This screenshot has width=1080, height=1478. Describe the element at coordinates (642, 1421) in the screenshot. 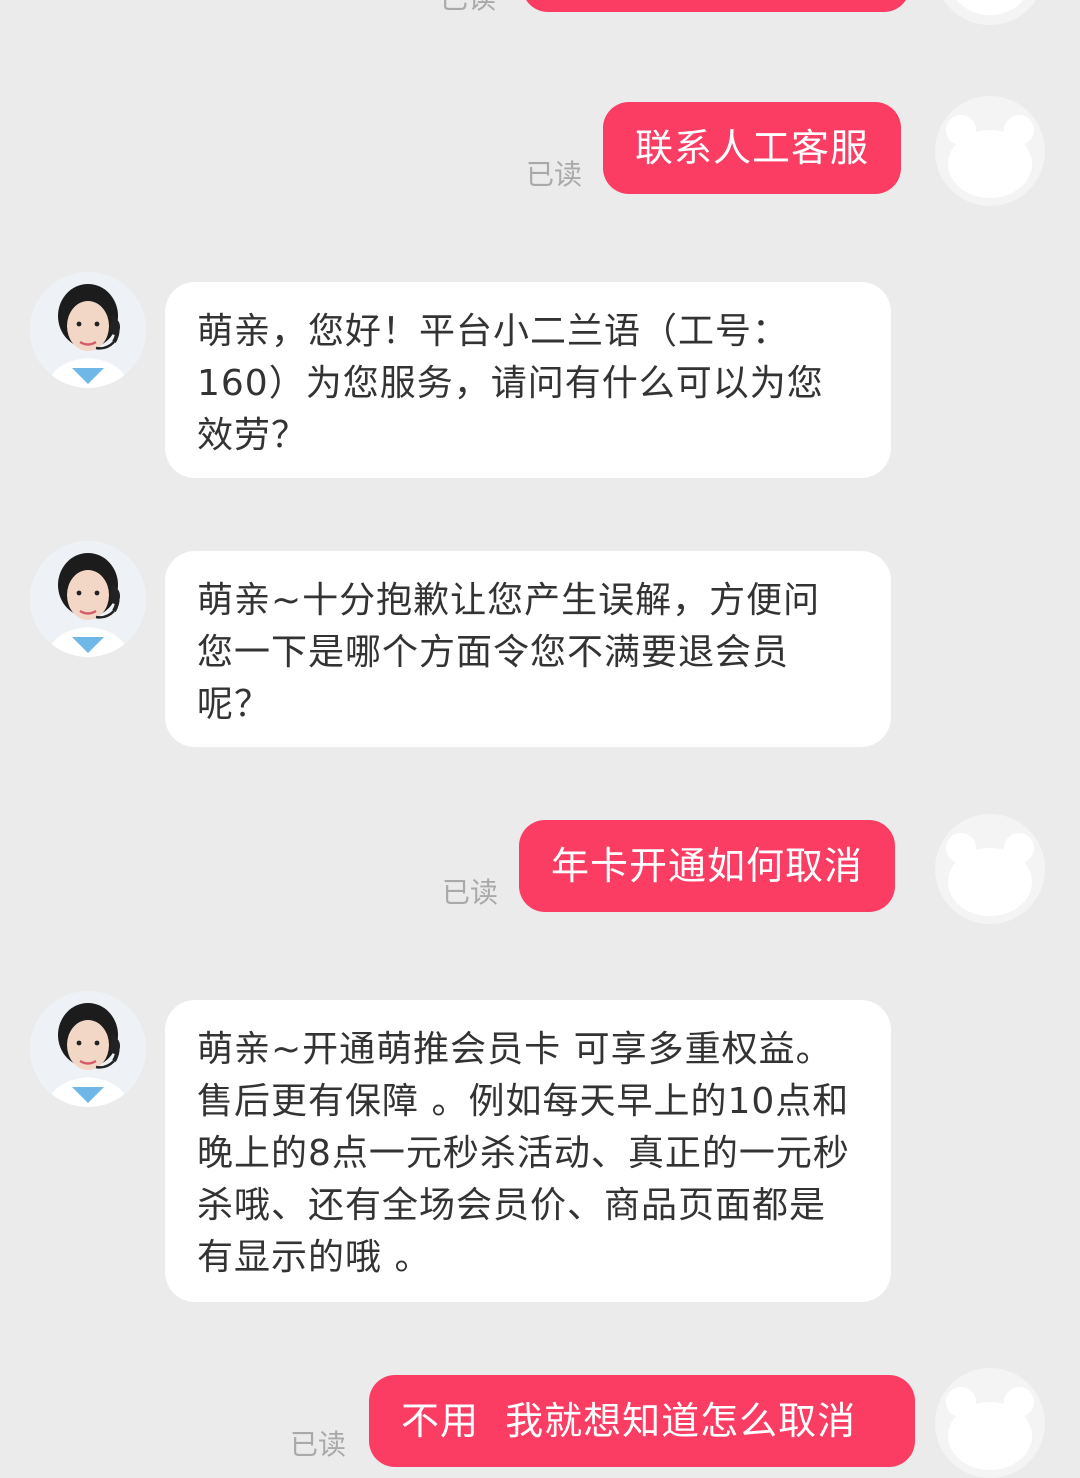

I see `outgoing-message: 不用 我就想知道怎么取消` at that location.